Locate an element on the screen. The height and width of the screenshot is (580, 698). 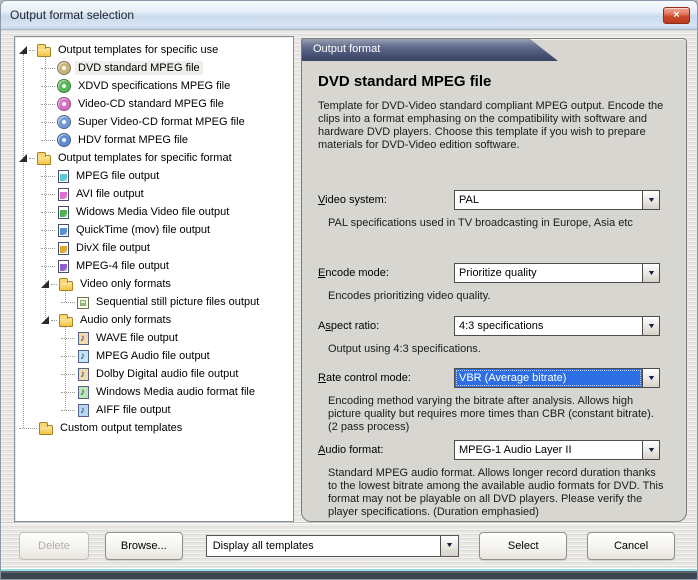
tree-item-row: MPEG-4 file output is located at coordinates (154, 266).